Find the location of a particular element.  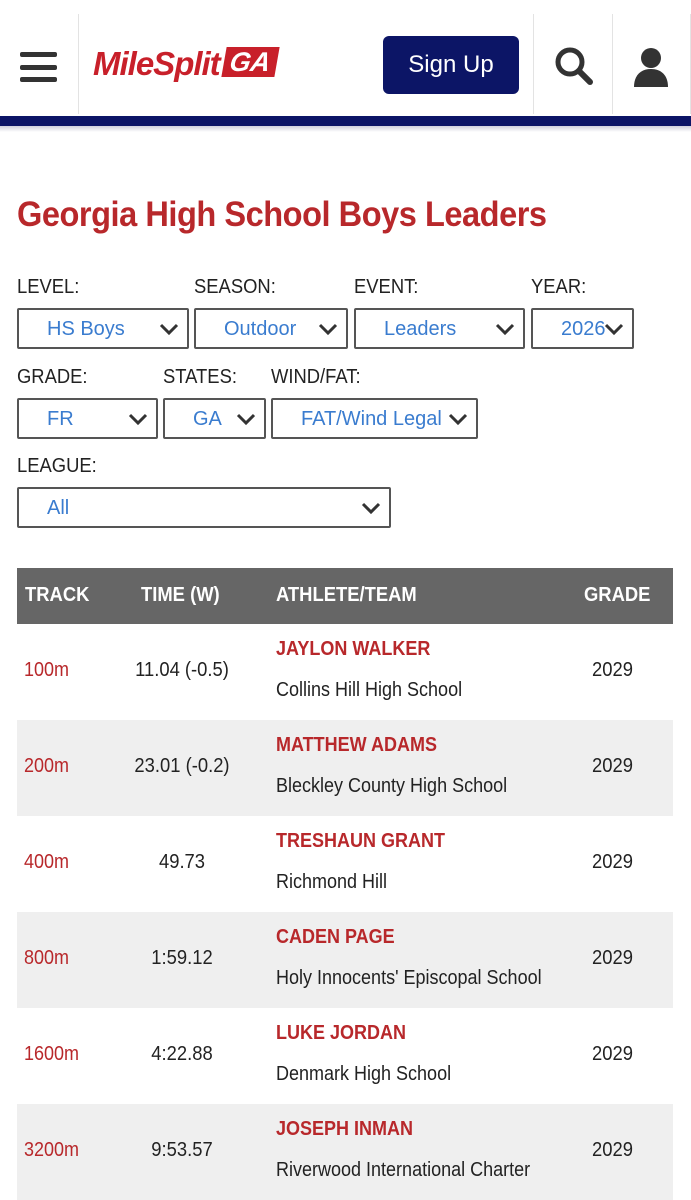

search-icon is located at coordinates (574, 66).